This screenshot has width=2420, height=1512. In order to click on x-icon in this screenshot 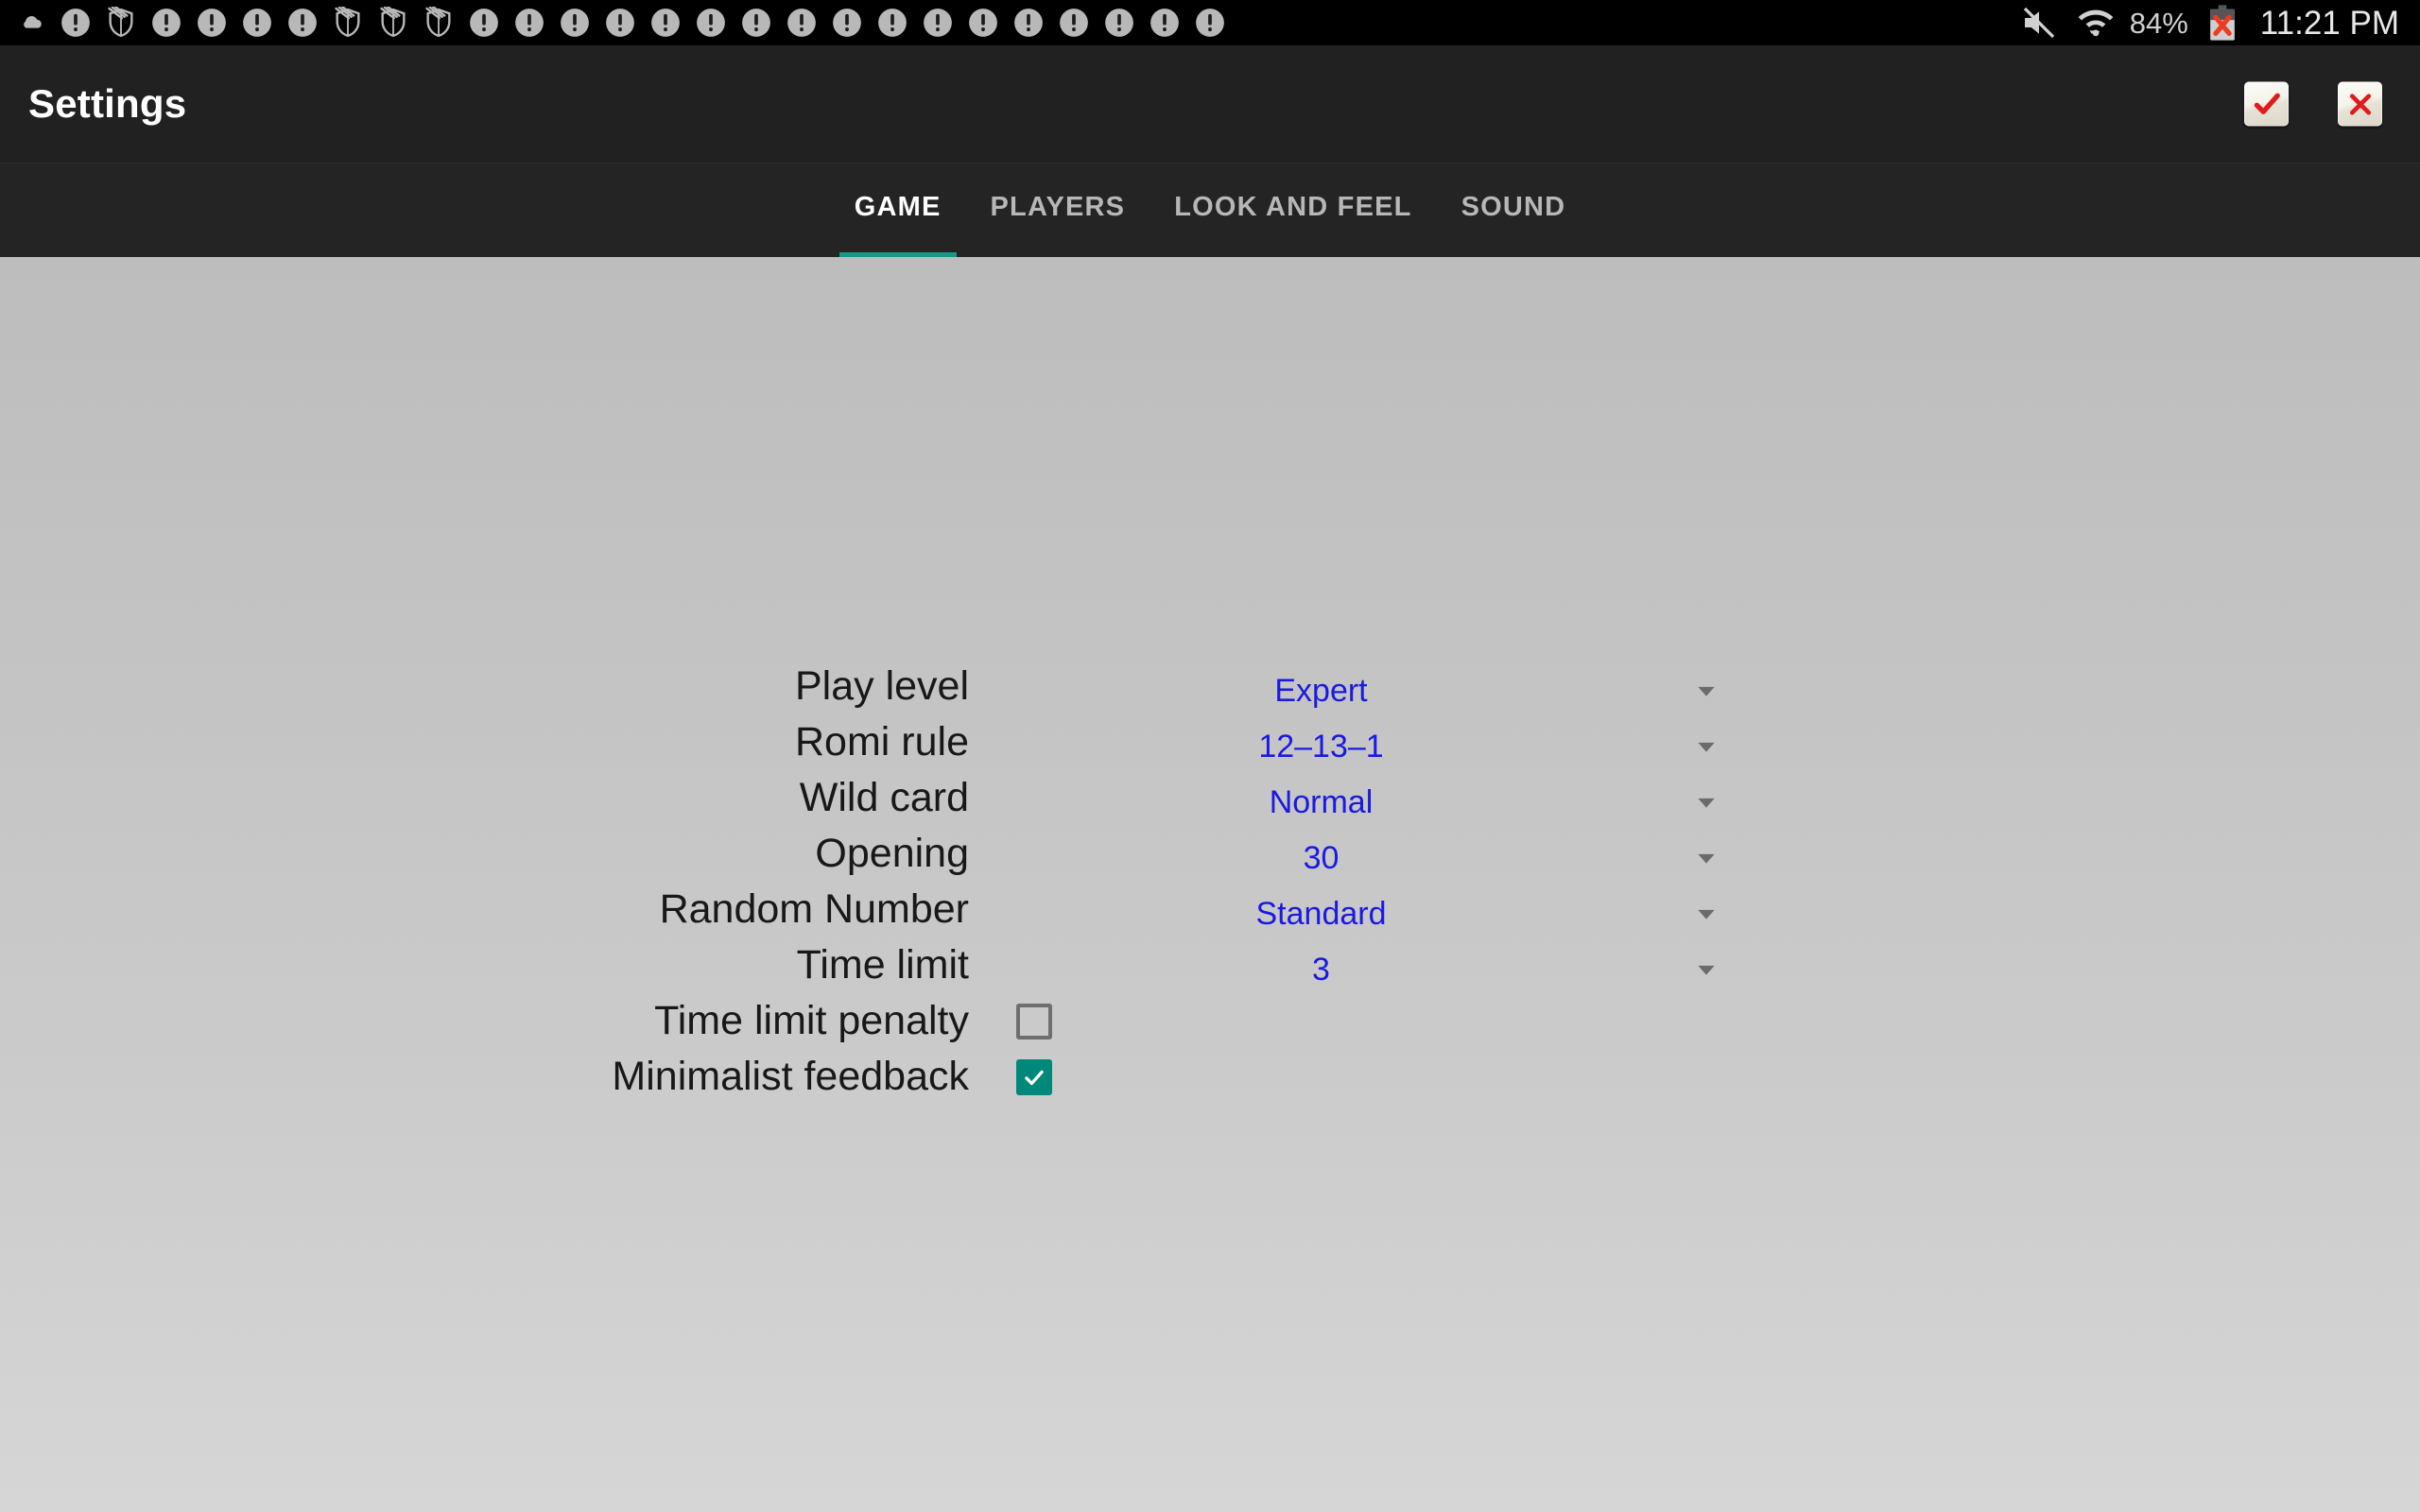, I will do `click(2360, 104)`.